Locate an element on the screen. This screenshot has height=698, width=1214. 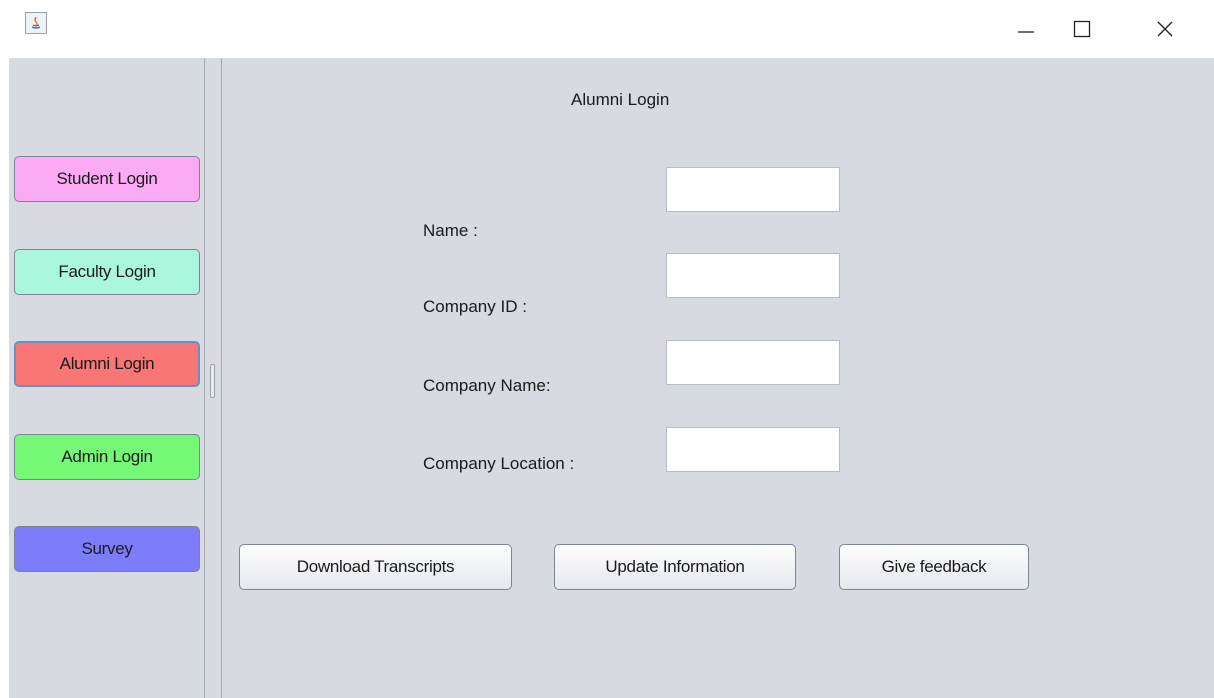
minimize-button is located at coordinates (1026, 29).